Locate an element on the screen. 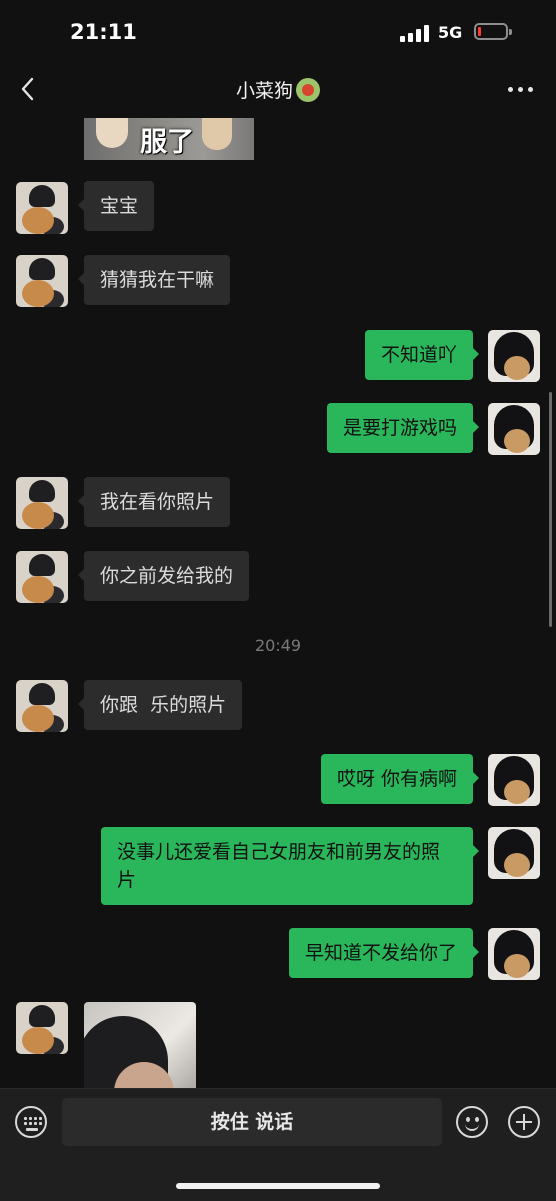 The image size is (556, 1201). sticker-image: 服了 is located at coordinates (169, 139).